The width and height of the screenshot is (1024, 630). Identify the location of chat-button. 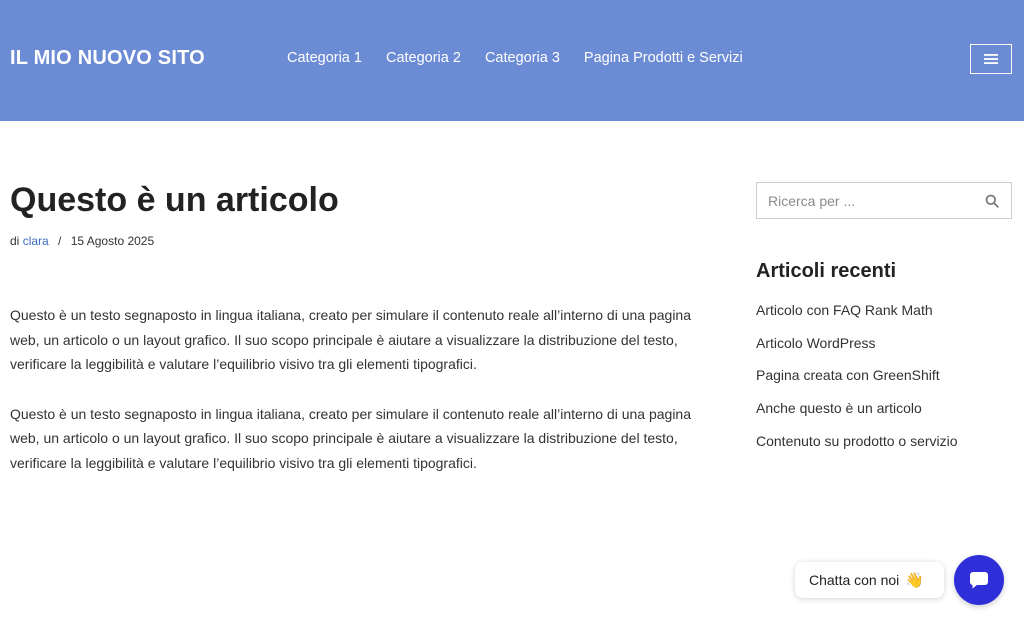
(979, 580).